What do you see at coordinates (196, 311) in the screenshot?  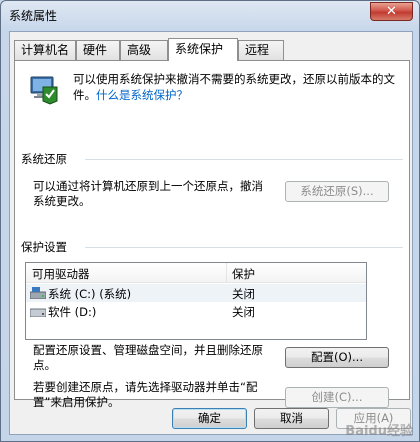 I see `drive-row-d: 软件 (D:) 关闭` at bounding box center [196, 311].